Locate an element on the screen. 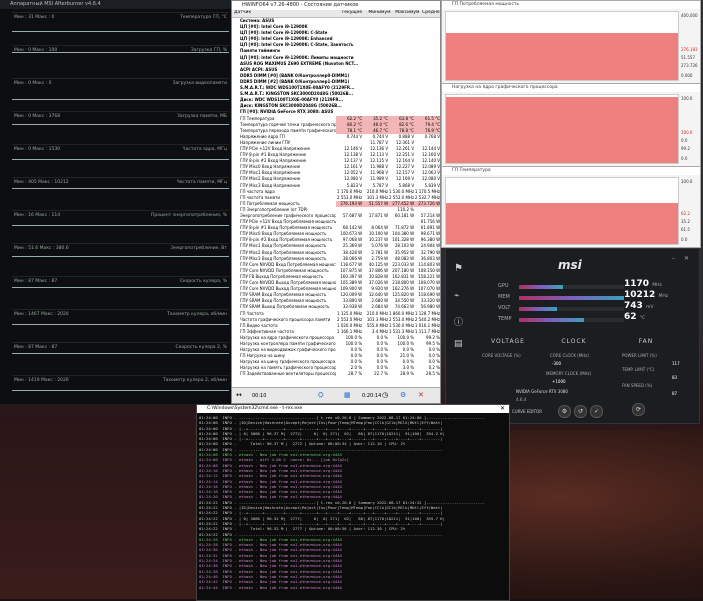  power-limit-label: POWER LIMIT (%) is located at coordinates (639, 355).